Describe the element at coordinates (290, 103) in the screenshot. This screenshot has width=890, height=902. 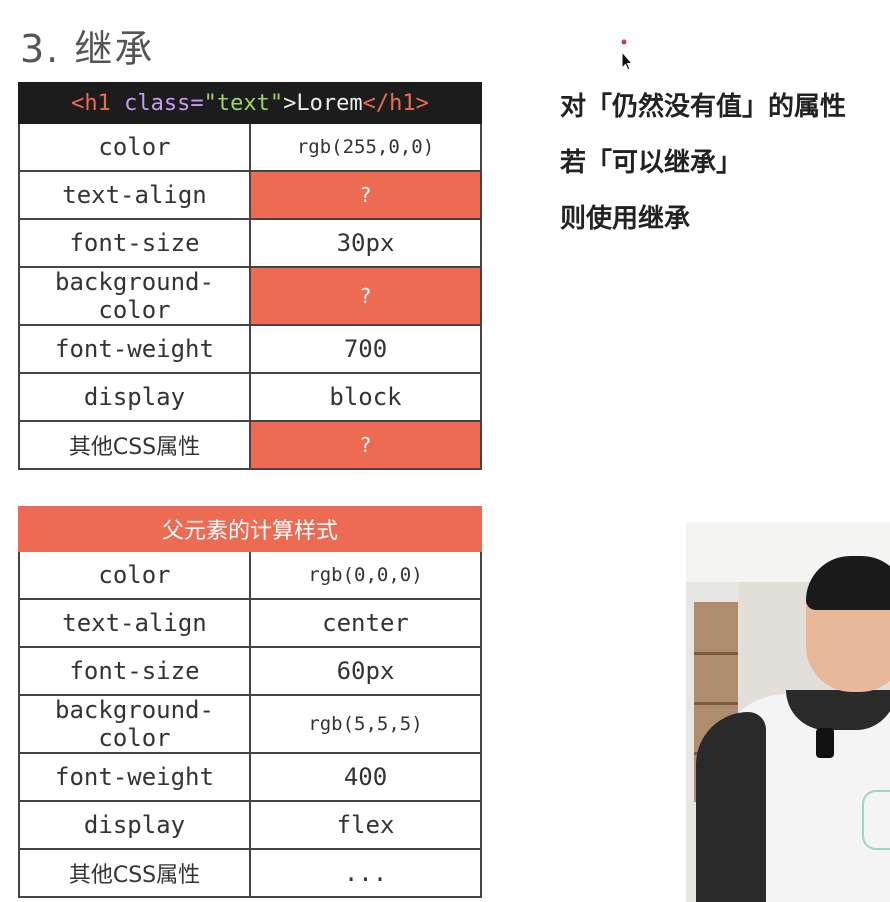
I see `code-tag-close: >` at that location.